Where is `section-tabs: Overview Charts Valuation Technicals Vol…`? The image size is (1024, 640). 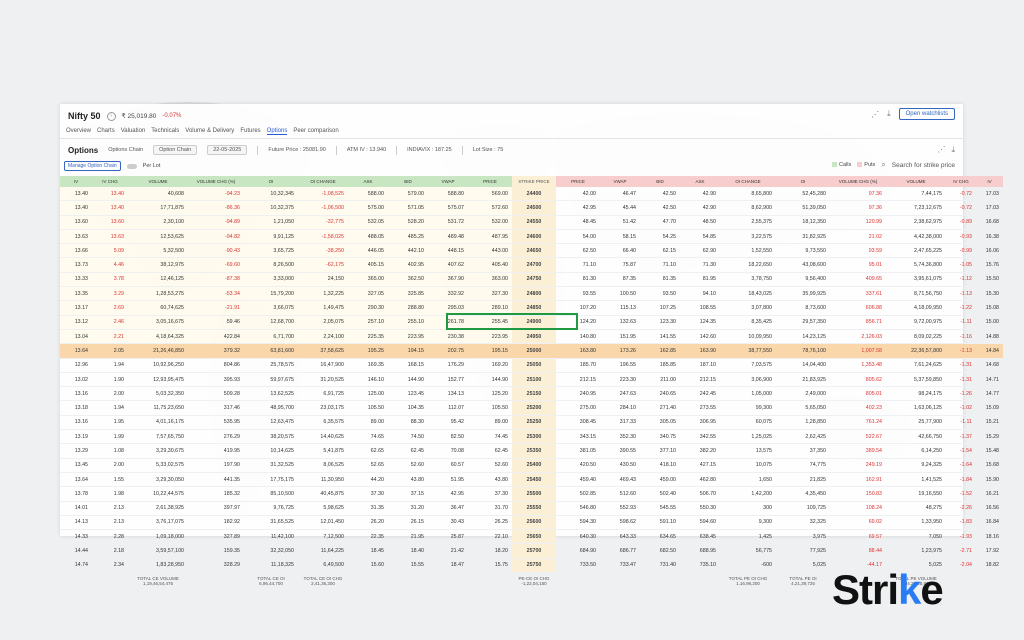 section-tabs: Overview Charts Valuation Technicals Vol… is located at coordinates (202, 131).